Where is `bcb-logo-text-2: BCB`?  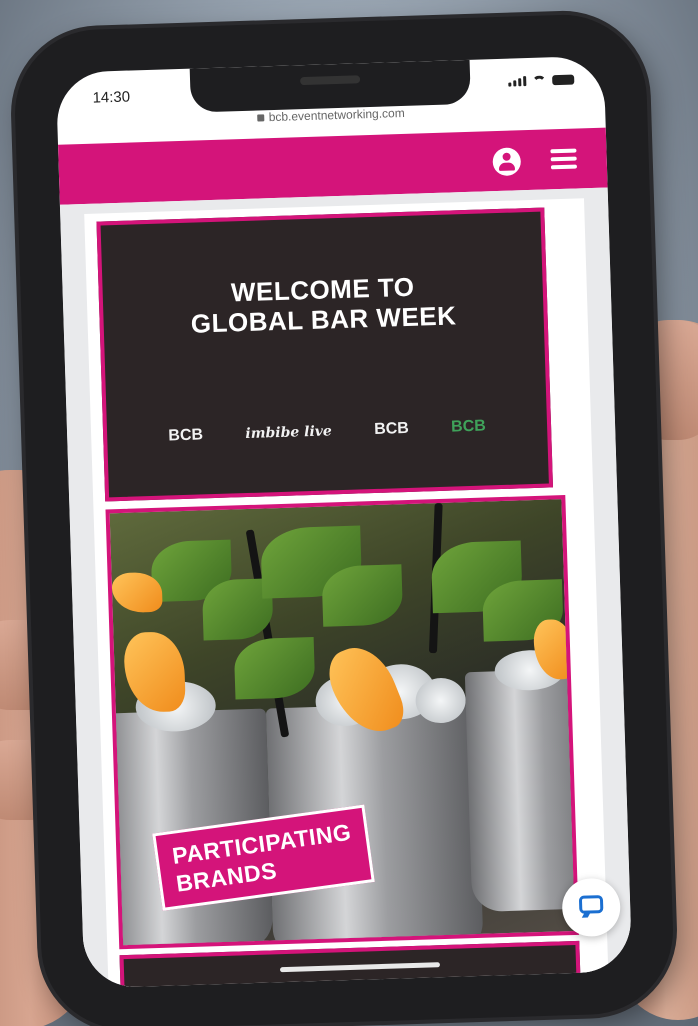
bcb-logo-text-2: BCB is located at coordinates (391, 429).